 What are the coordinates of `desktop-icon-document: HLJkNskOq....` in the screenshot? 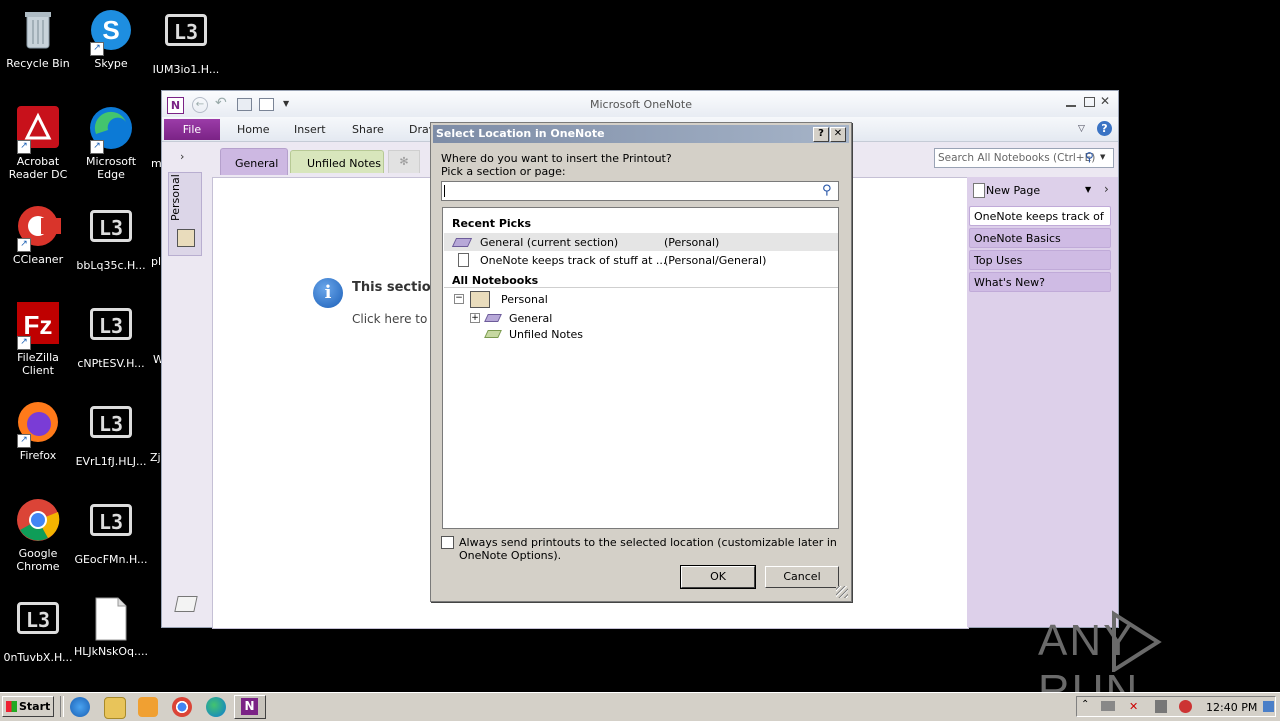 It's located at (111, 627).